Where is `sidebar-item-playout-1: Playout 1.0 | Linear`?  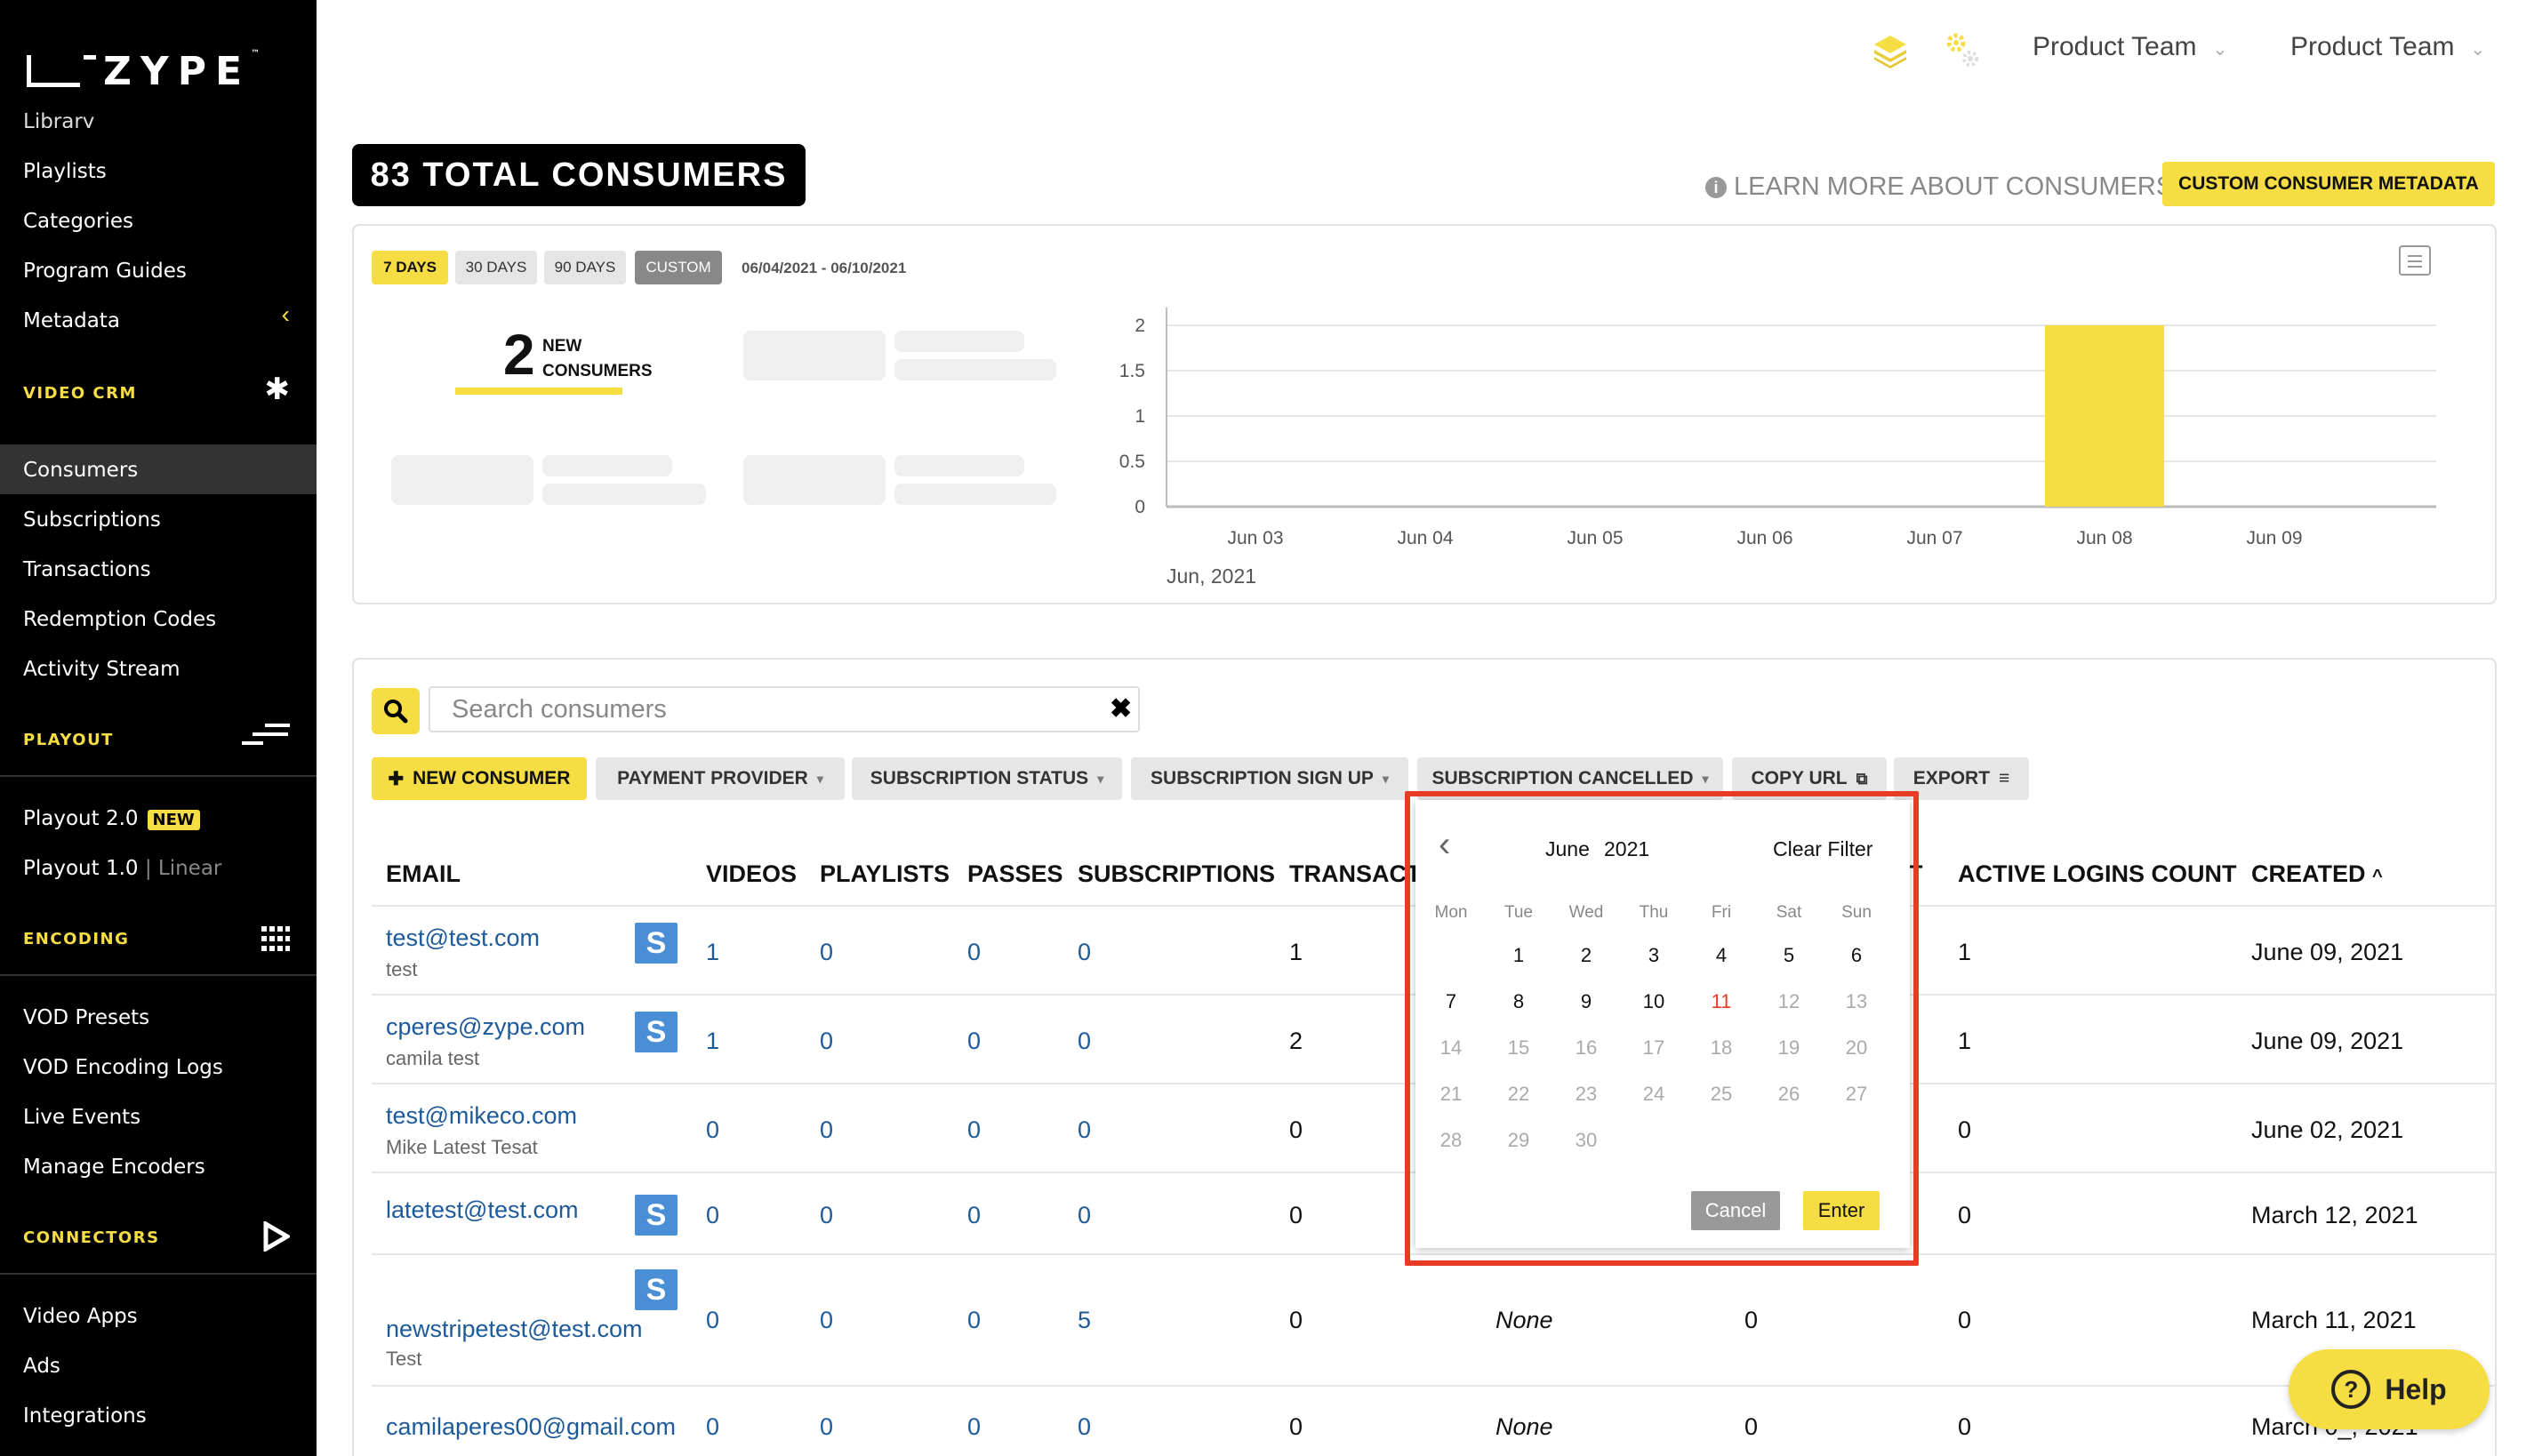 sidebar-item-playout-1: Playout 1.0 | Linear is located at coordinates (122, 868).